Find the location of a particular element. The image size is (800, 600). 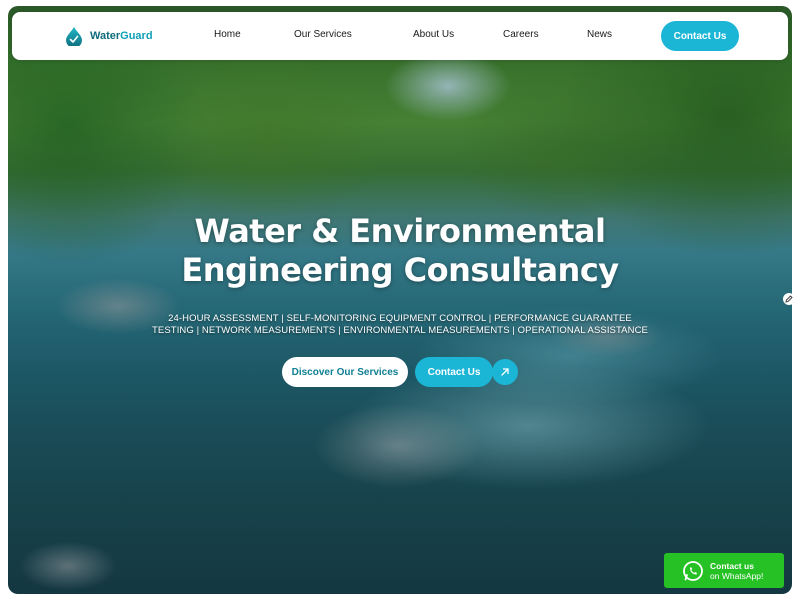

nav-contact-button: Contact Us is located at coordinates (700, 36).